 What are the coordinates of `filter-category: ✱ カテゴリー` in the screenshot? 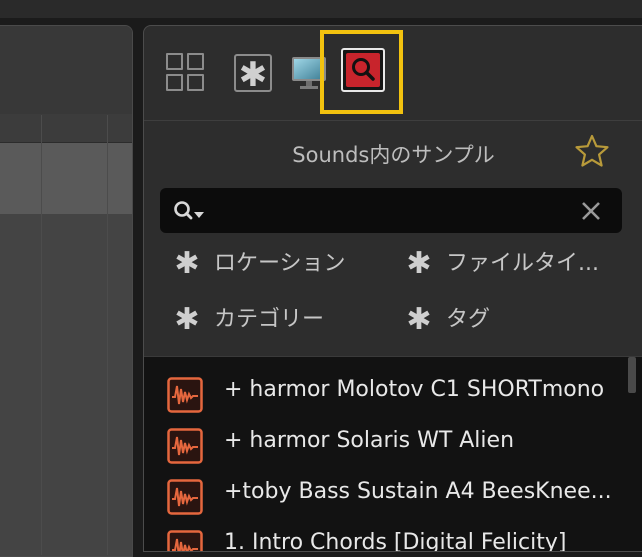 It's located at (249, 320).